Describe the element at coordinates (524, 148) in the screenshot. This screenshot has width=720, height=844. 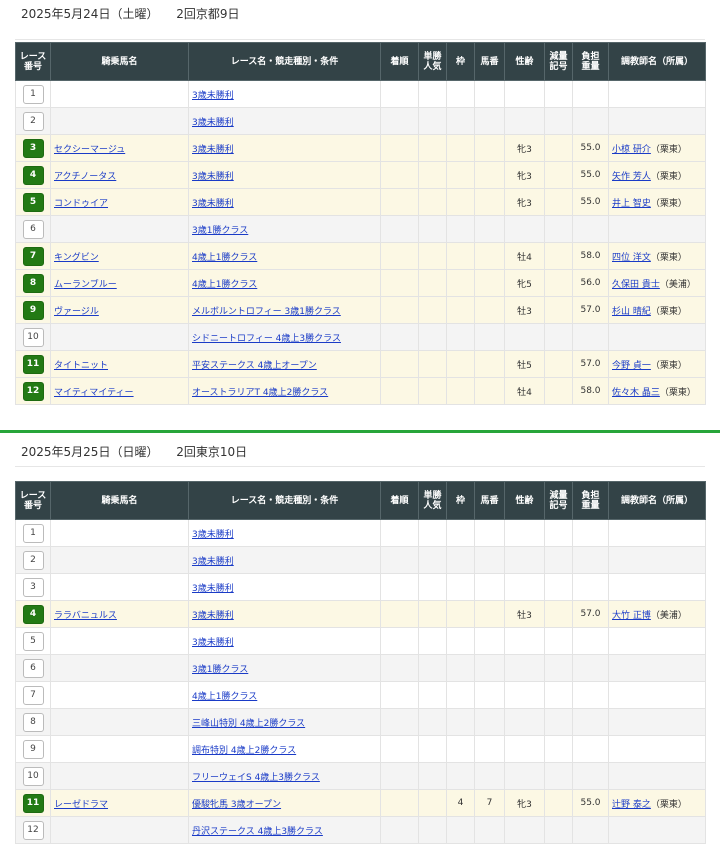
I see `sex-cell: 牝3` at that location.